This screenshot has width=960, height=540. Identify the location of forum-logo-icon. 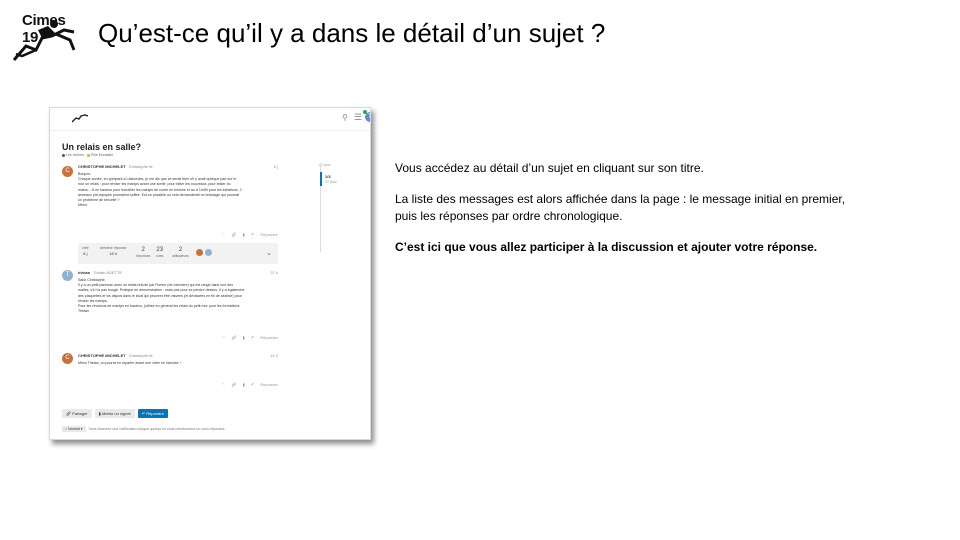
(80, 118).